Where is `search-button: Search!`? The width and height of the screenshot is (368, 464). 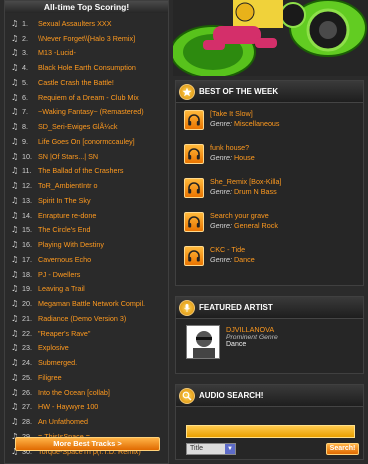
search-button: Search! is located at coordinates (342, 449).